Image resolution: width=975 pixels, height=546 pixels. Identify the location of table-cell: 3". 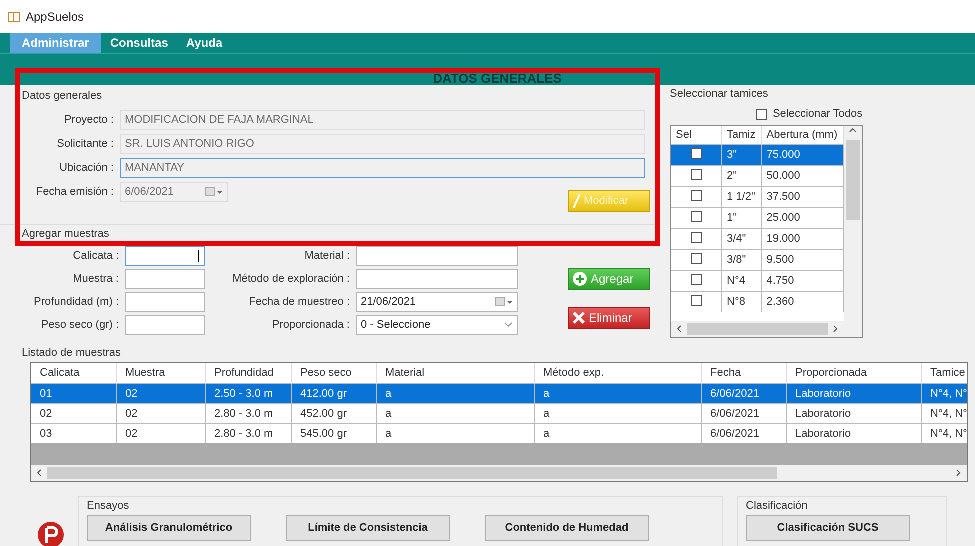
(742, 155).